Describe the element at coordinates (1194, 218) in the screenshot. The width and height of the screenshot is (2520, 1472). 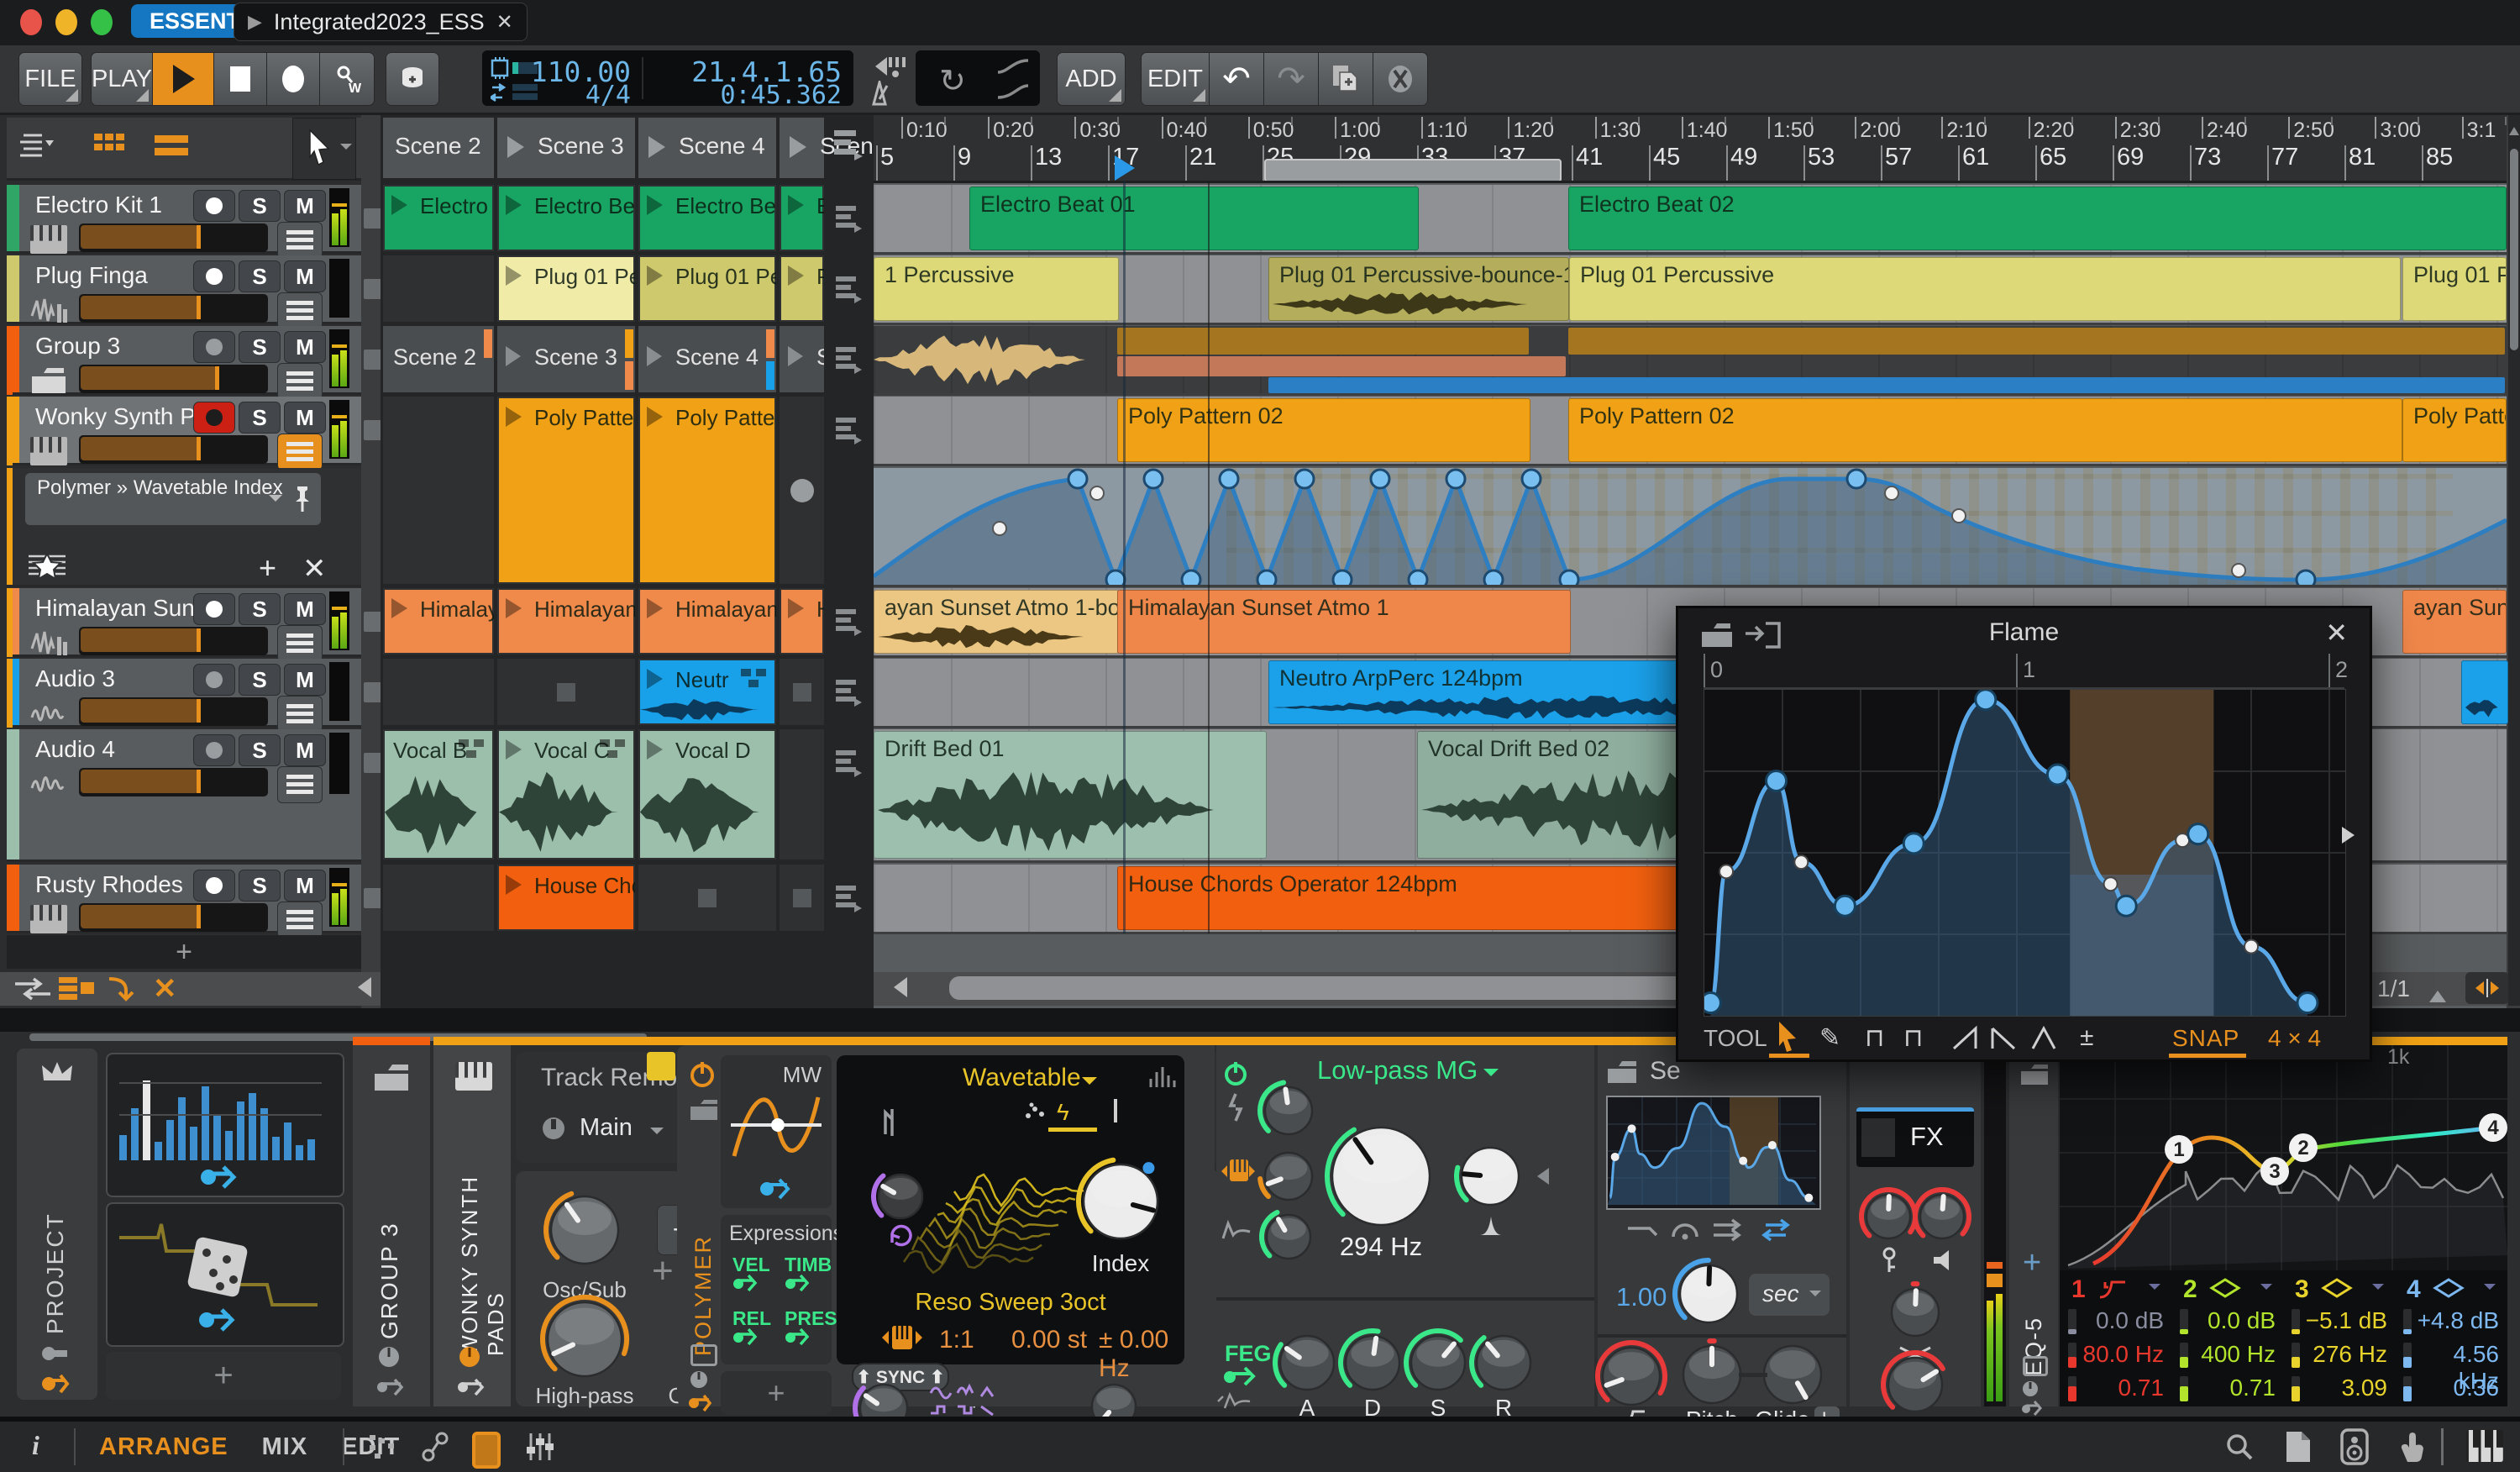
I see `arranger-clip: Electro Beat 01` at that location.